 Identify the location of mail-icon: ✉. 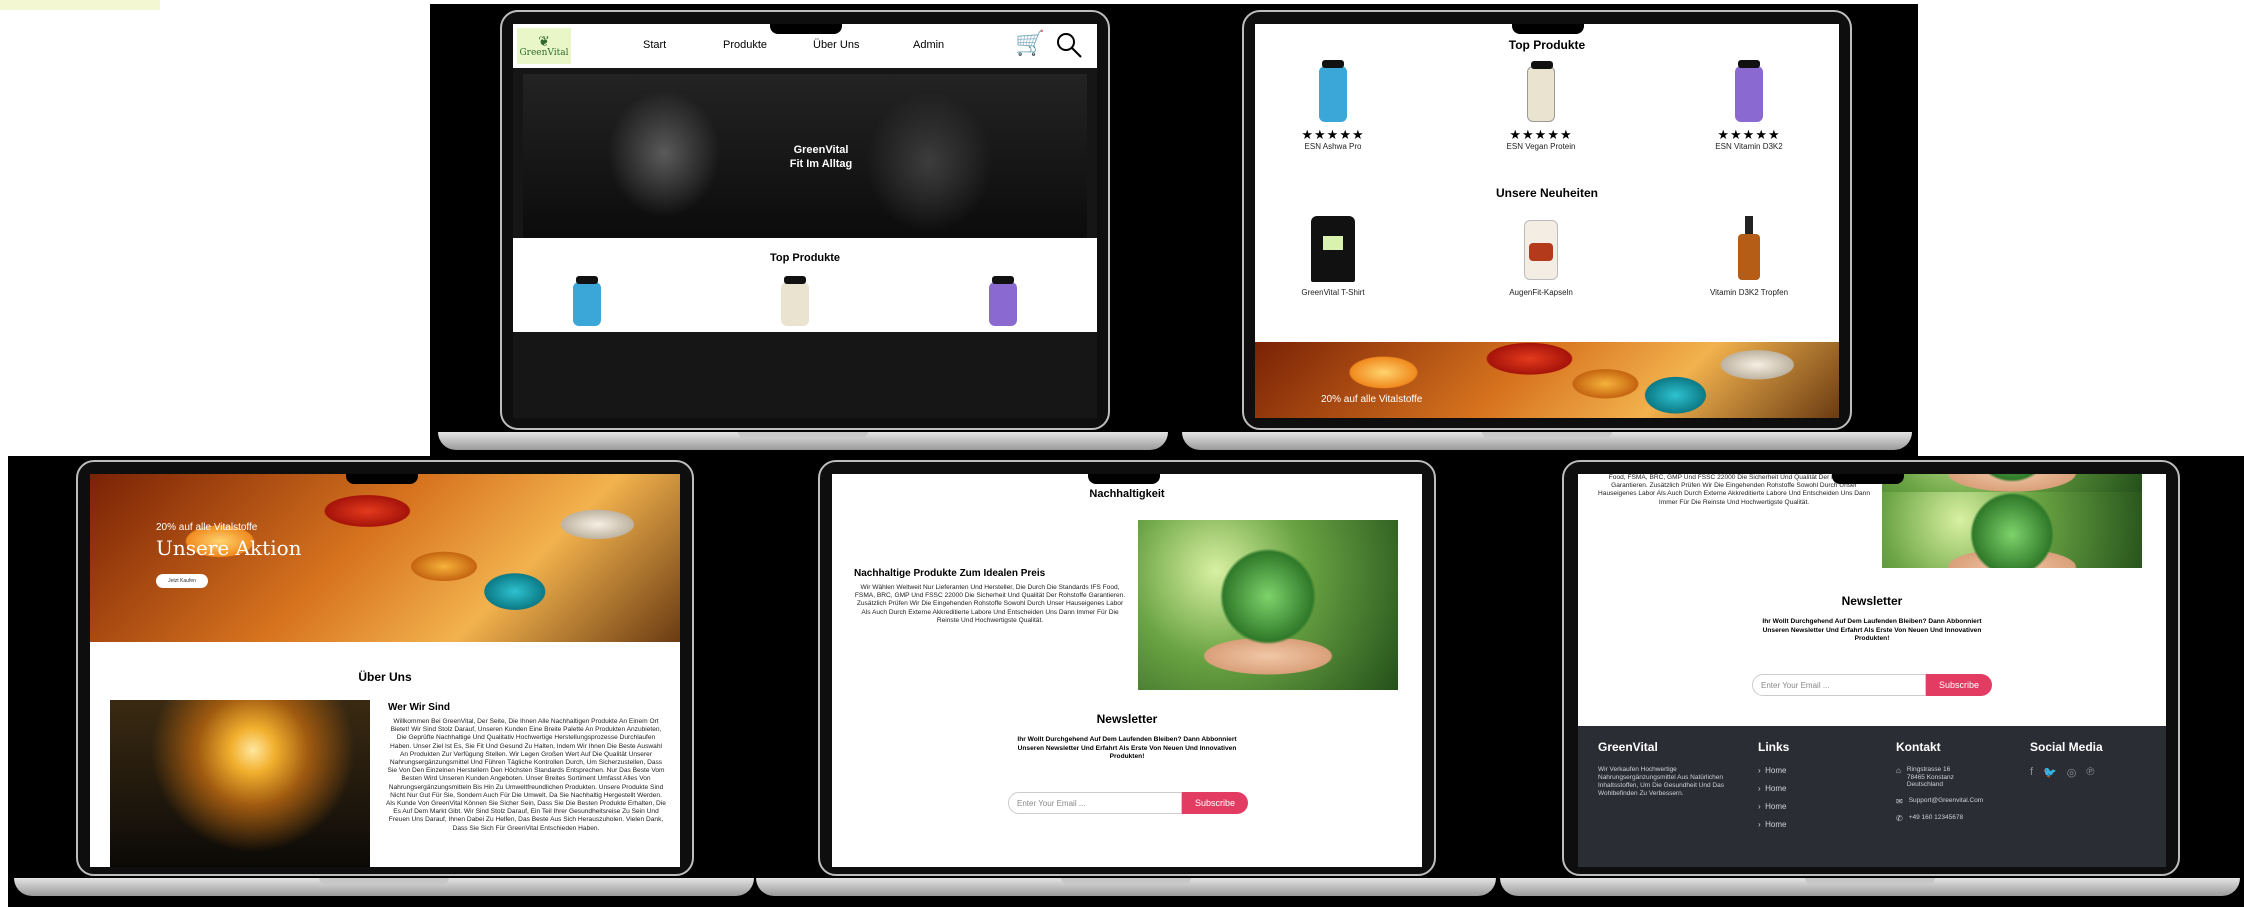
(1899, 801).